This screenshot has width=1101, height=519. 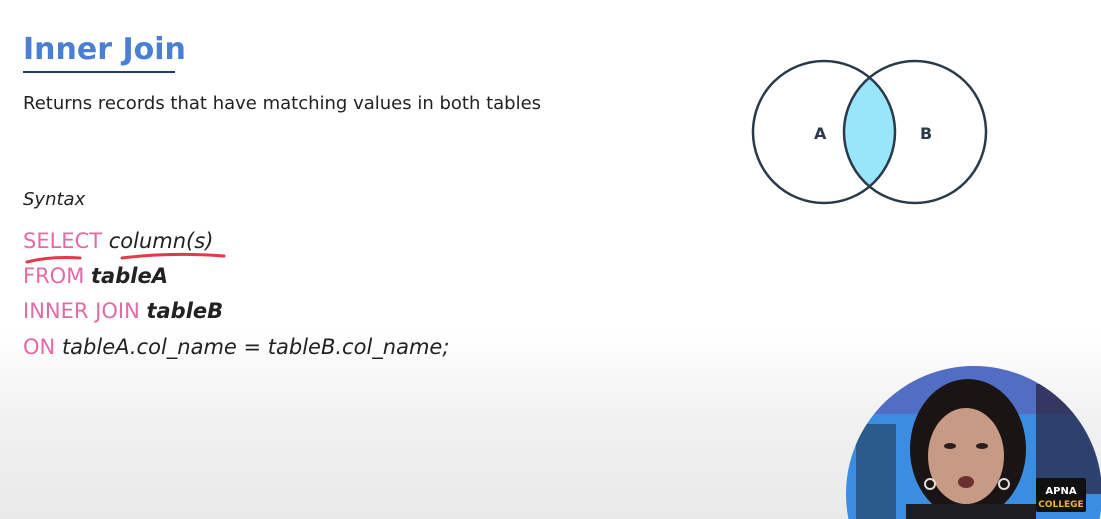 What do you see at coordinates (1060, 491) in the screenshot?
I see `logo-text-apna: APNA` at bounding box center [1060, 491].